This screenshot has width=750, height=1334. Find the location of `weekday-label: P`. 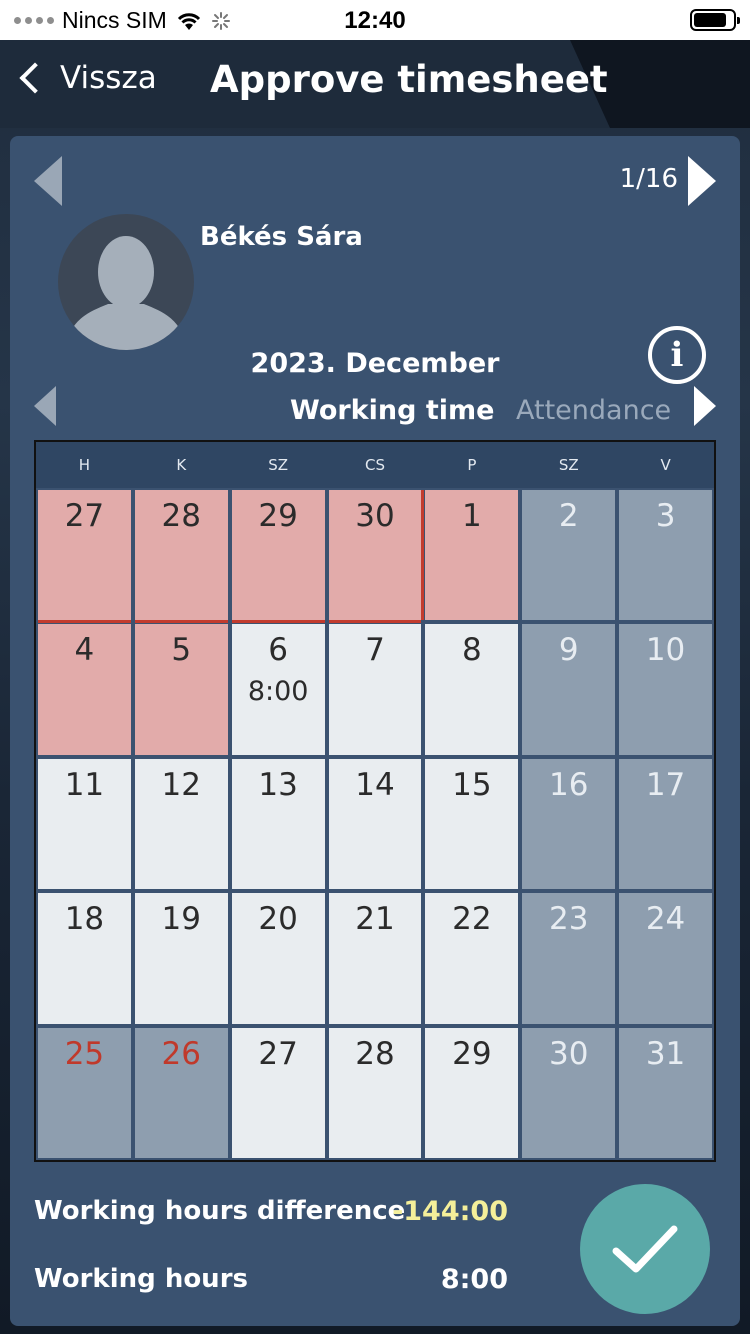

weekday-label: P is located at coordinates (472, 465).